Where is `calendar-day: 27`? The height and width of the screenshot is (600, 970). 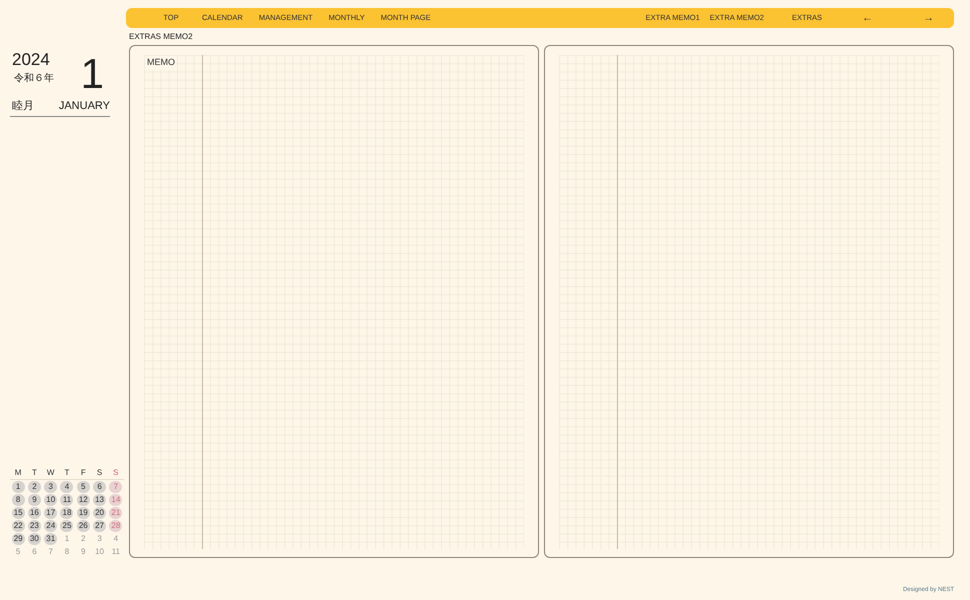
calendar-day: 27 is located at coordinates (99, 526).